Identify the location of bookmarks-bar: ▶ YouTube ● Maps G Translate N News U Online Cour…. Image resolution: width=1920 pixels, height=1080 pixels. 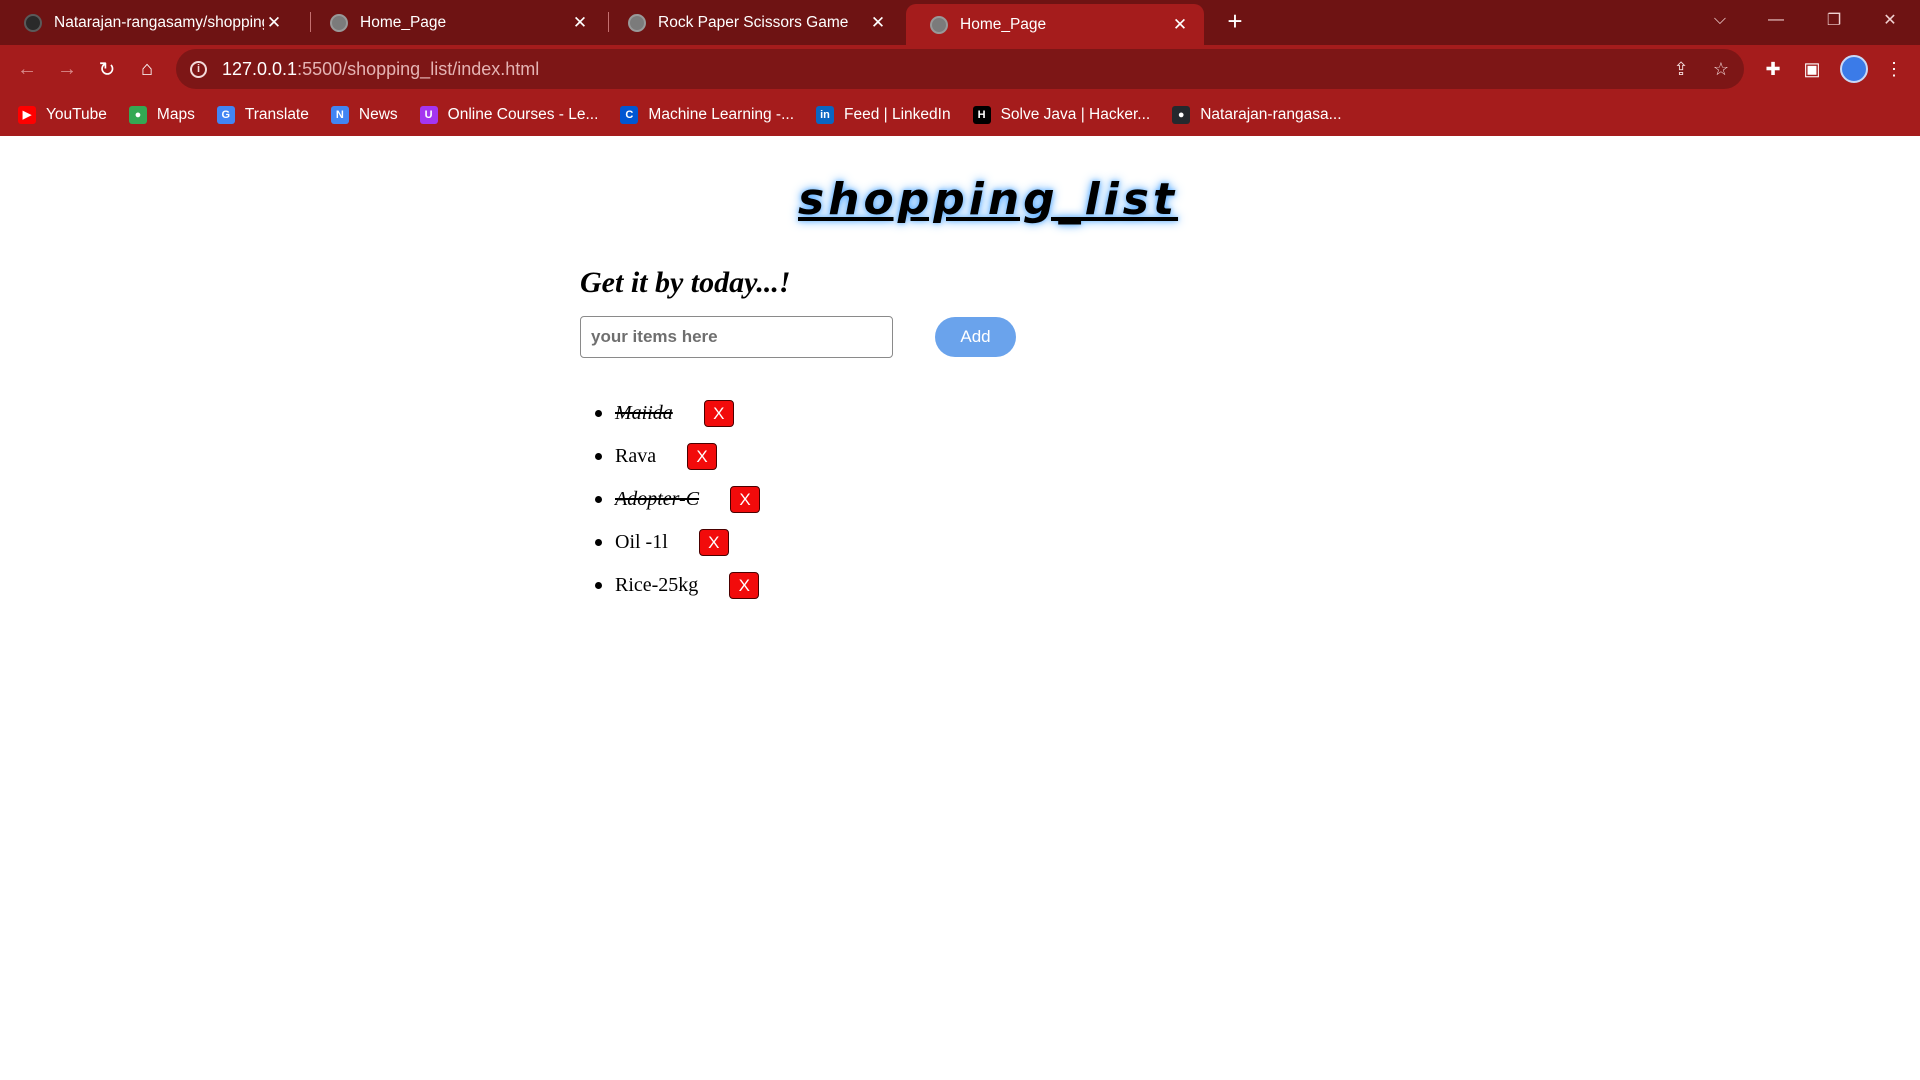
(960, 114).